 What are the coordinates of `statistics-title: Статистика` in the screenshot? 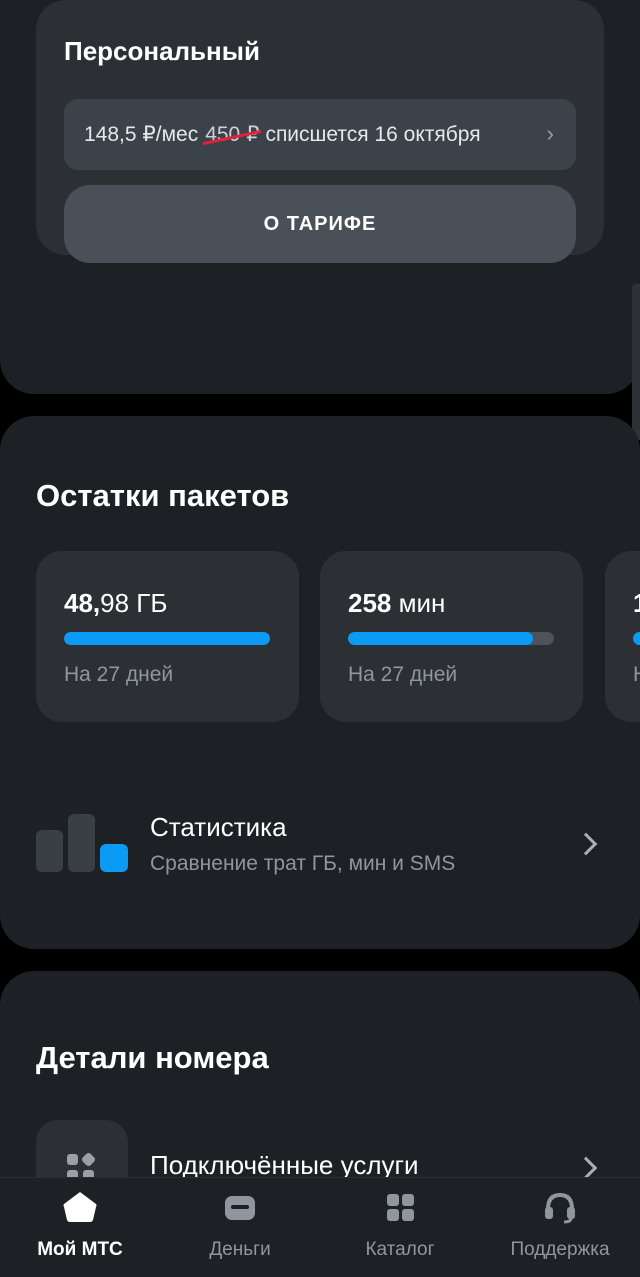 It's located at (218, 827).